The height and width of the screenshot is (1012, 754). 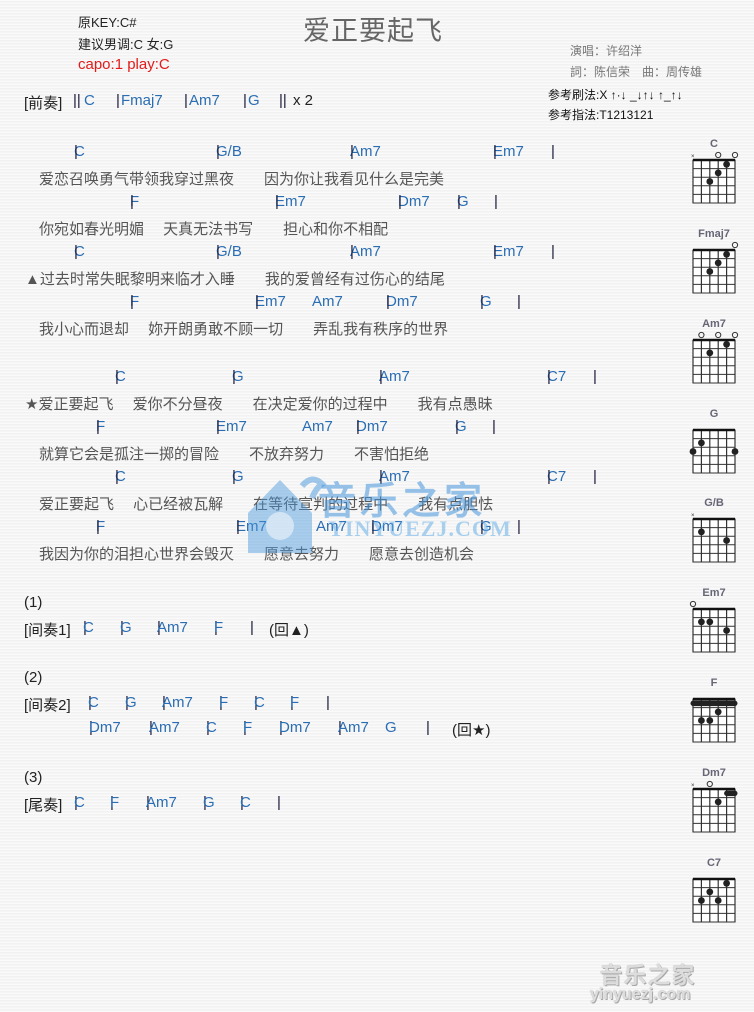 What do you see at coordinates (235, 279) in the screenshot?
I see `lyric-text: ▲过去时常失眠黎明来临才入睡 我的爱曾经有过伤心的结尾` at bounding box center [235, 279].